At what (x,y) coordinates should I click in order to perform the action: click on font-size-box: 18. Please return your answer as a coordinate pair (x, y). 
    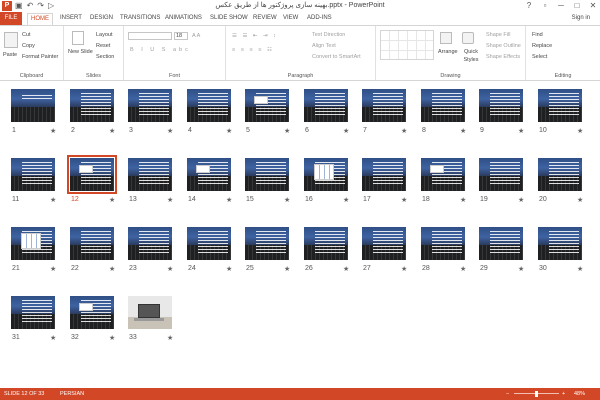
    Looking at the image, I should click on (181, 36).